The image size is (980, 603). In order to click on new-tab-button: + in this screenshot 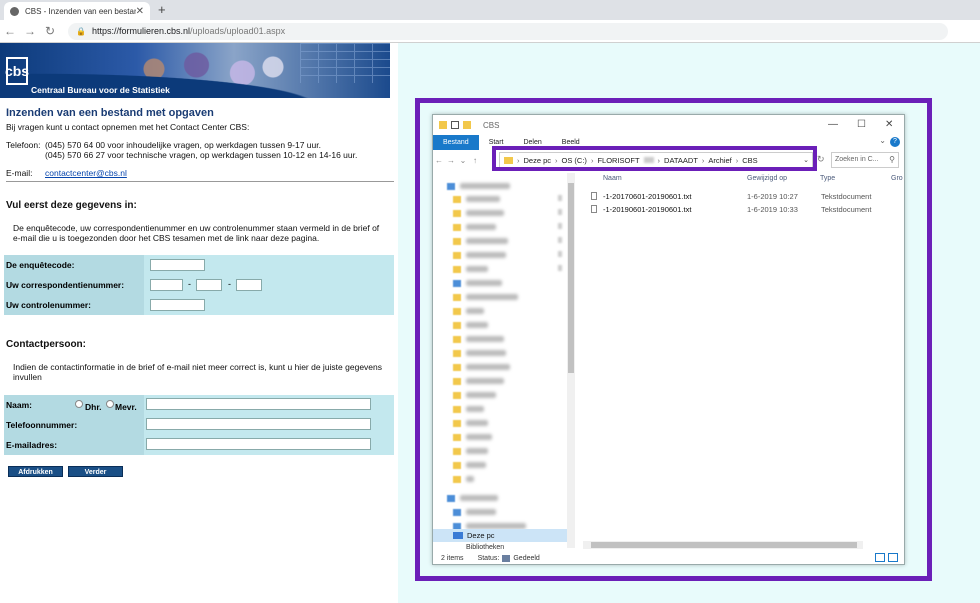, I will do `click(162, 9)`.